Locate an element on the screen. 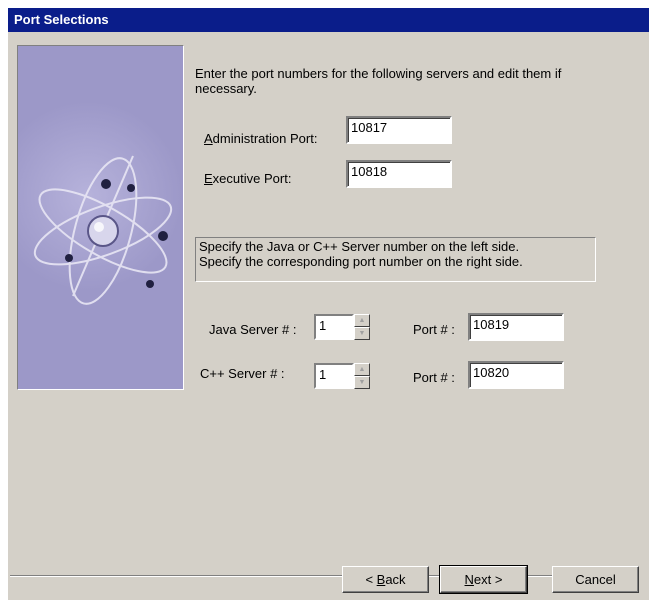 Image resolution: width=657 pixels, height=608 pixels. window-title: Port Selections is located at coordinates (61, 19).